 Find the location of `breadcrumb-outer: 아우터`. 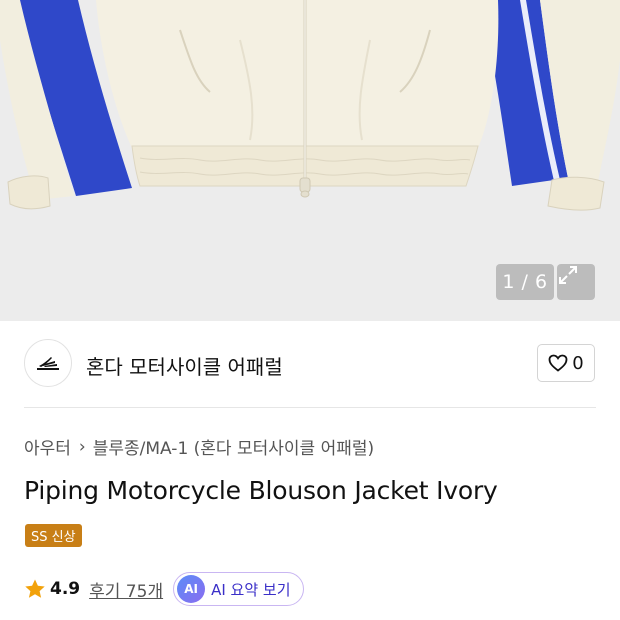

breadcrumb-outer: 아우터 is located at coordinates (47, 446).